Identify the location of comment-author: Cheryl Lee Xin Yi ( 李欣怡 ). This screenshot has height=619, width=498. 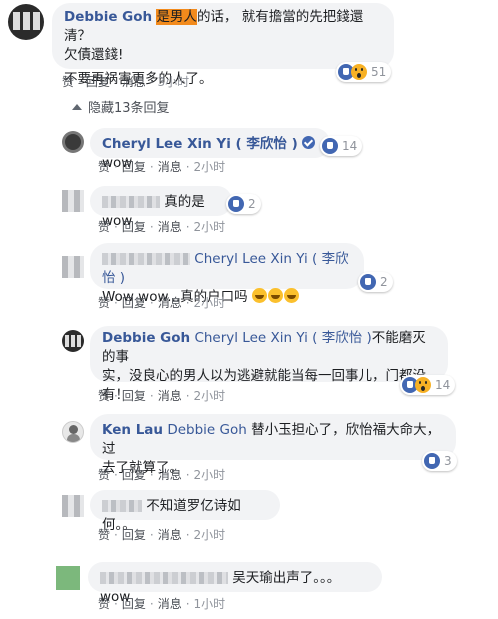
(200, 144).